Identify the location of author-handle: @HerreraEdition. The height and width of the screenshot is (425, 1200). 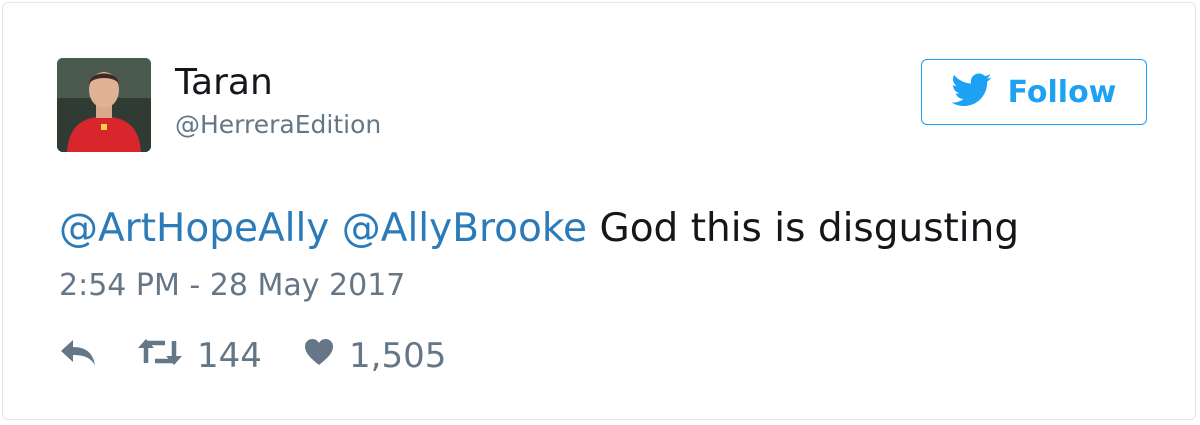
(278, 125).